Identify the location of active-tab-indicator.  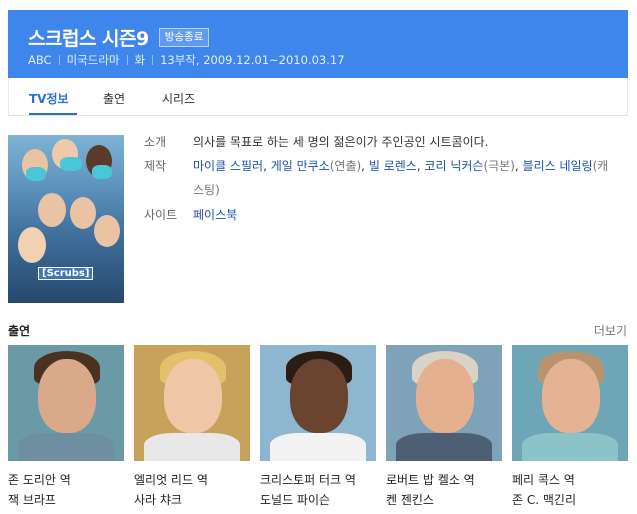
(53, 114).